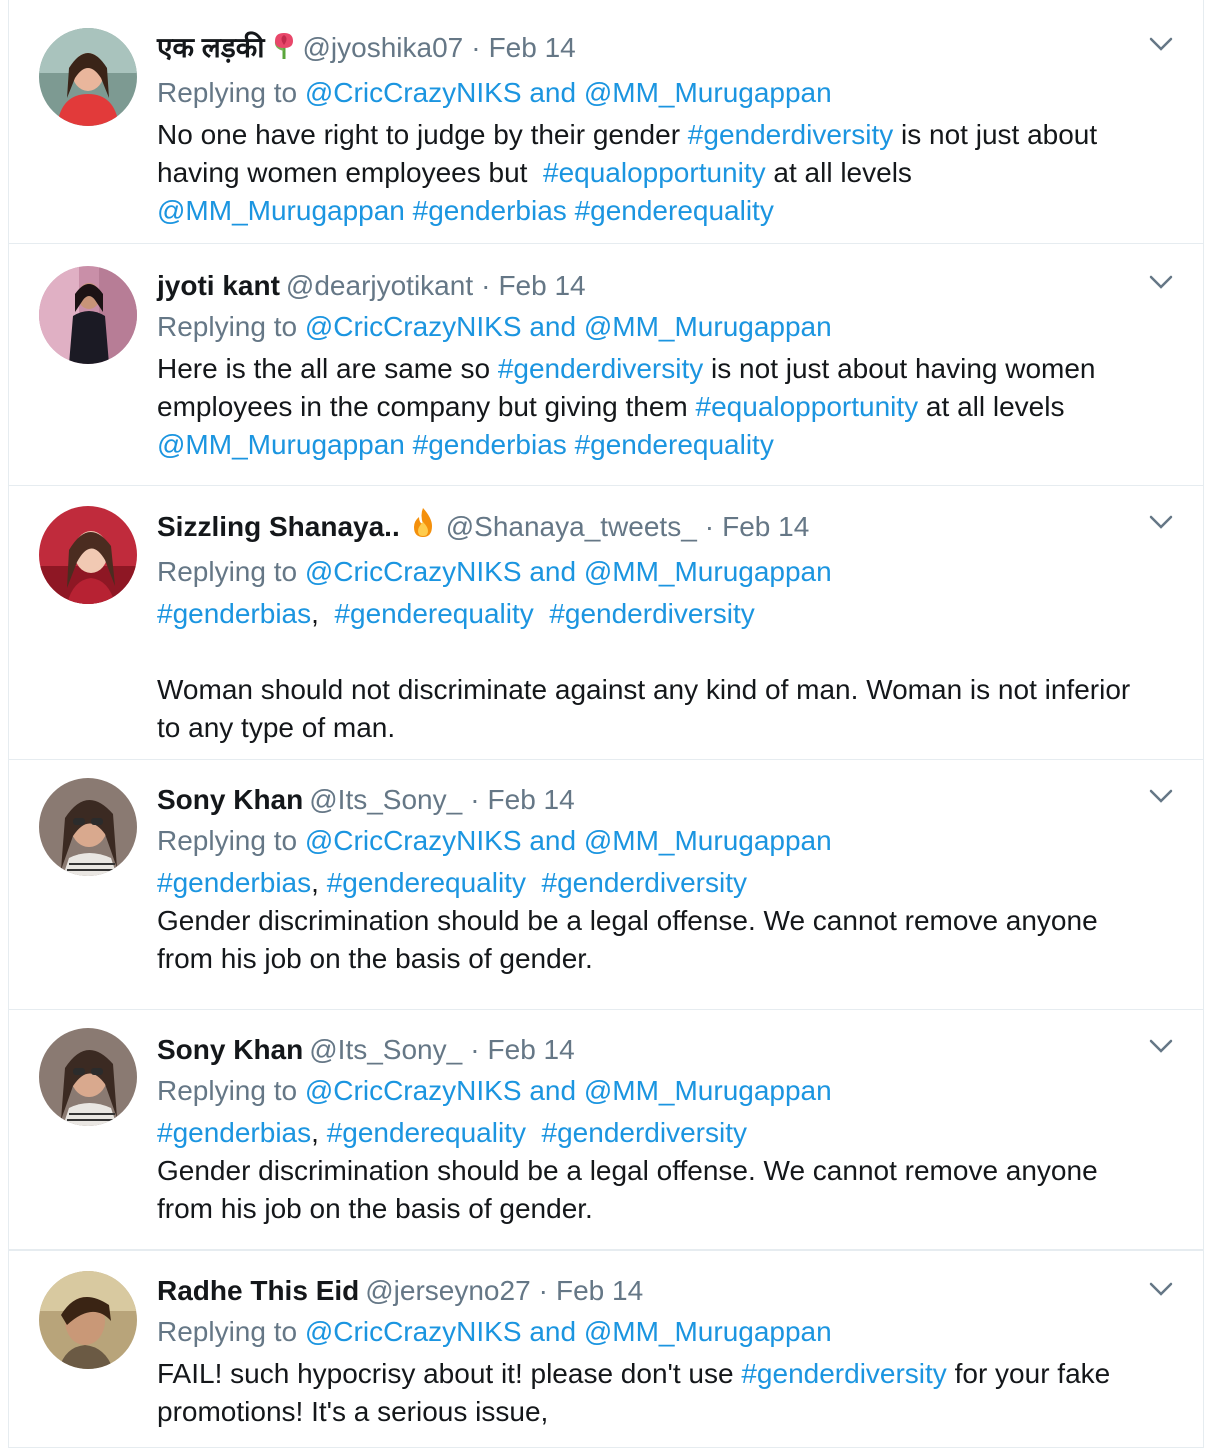 The height and width of the screenshot is (1448, 1216). I want to click on display-name: एक लड़की, so click(211, 47).